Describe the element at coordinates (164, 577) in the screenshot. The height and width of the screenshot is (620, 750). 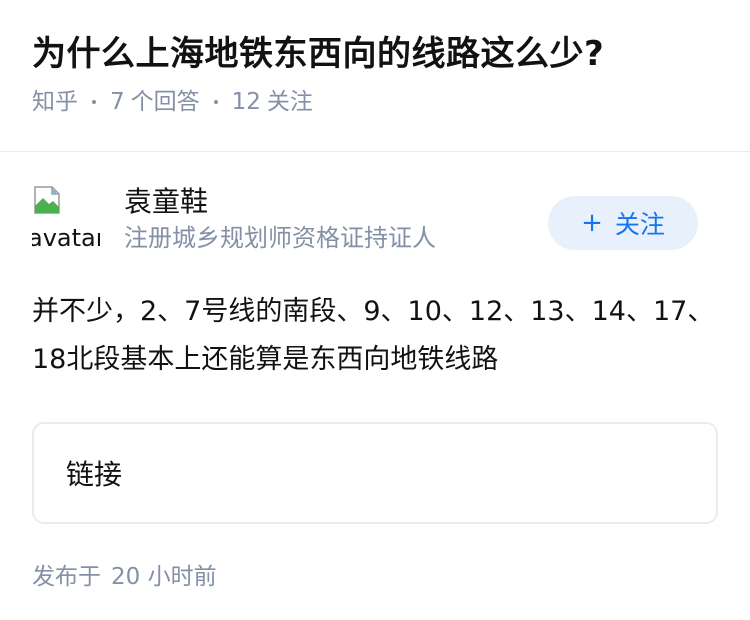
I see `publish-time-value: 20 小时前` at that location.